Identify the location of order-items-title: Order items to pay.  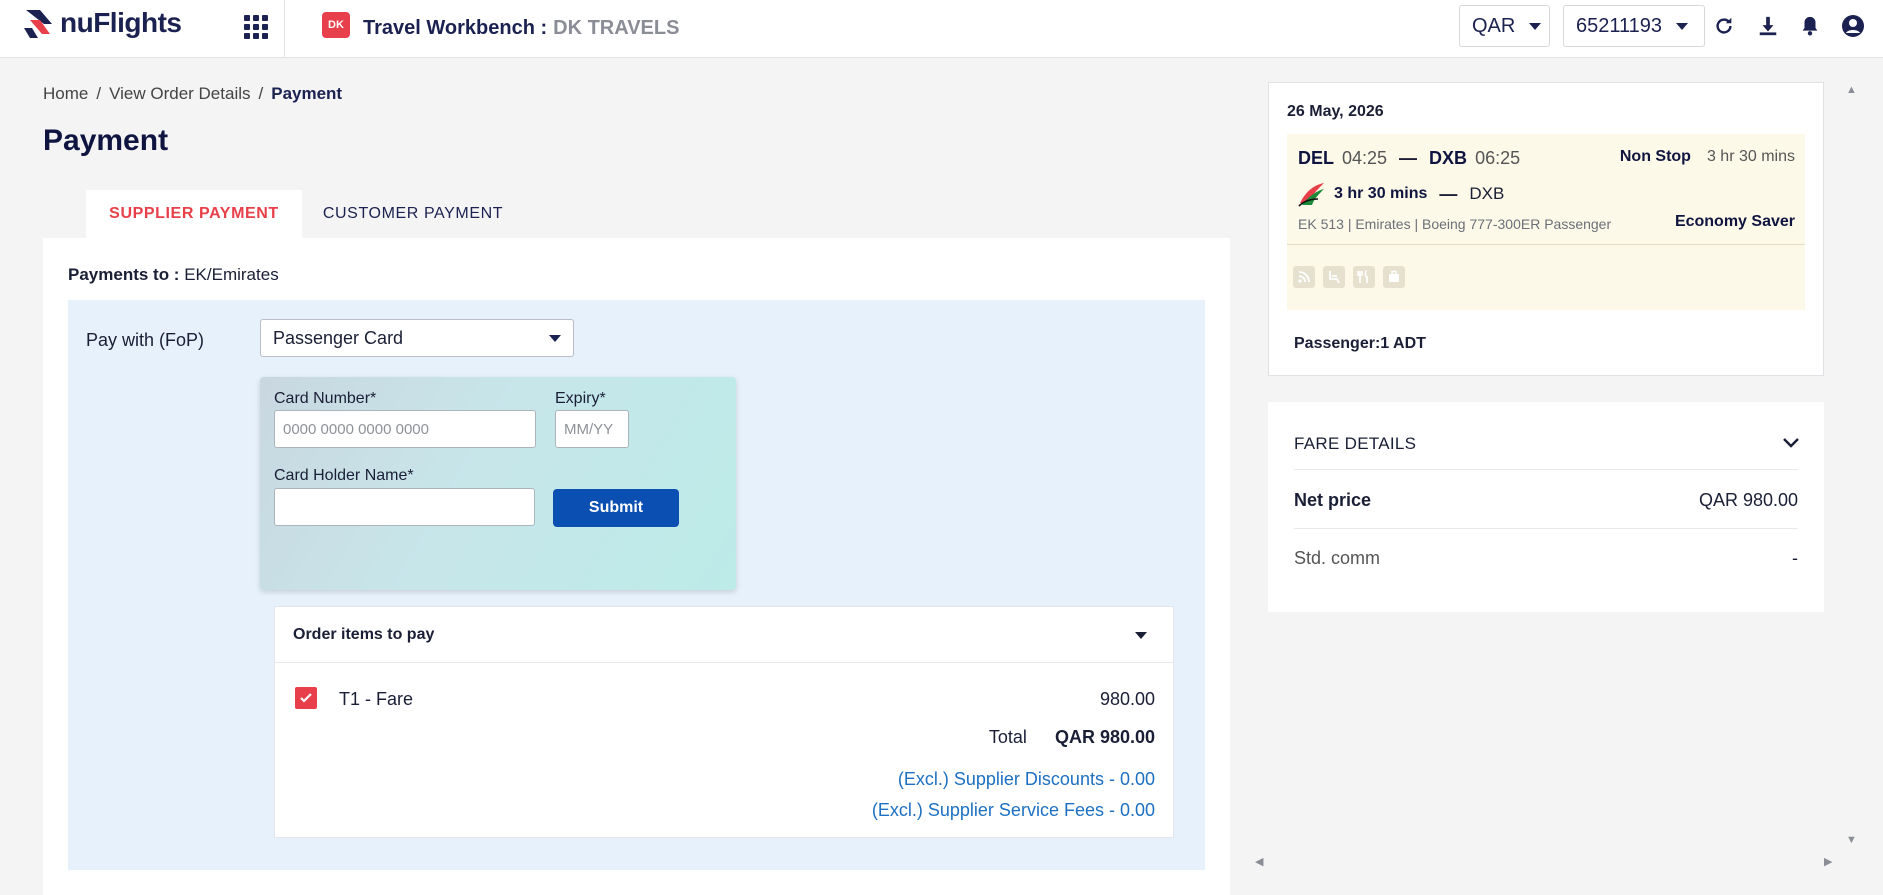
(364, 634).